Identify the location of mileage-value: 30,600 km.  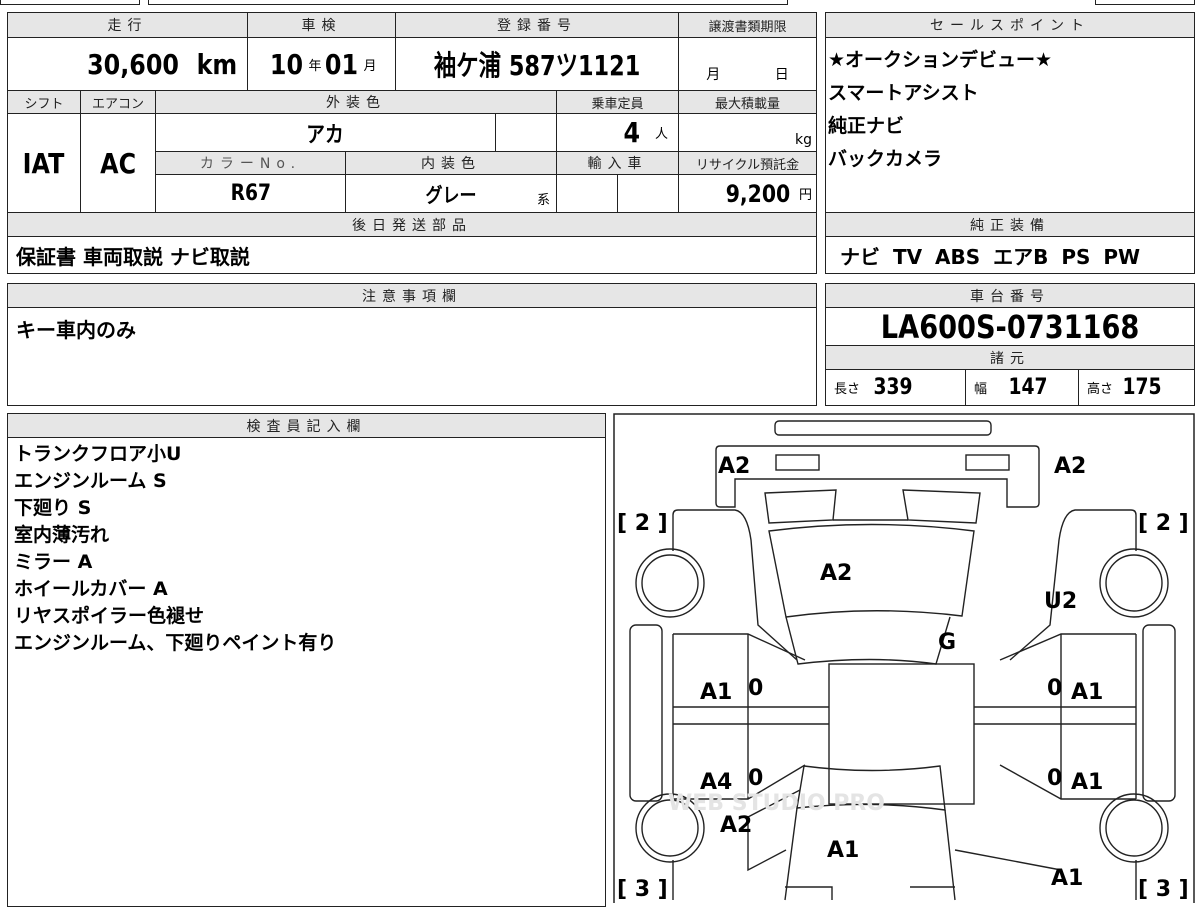
(127, 64).